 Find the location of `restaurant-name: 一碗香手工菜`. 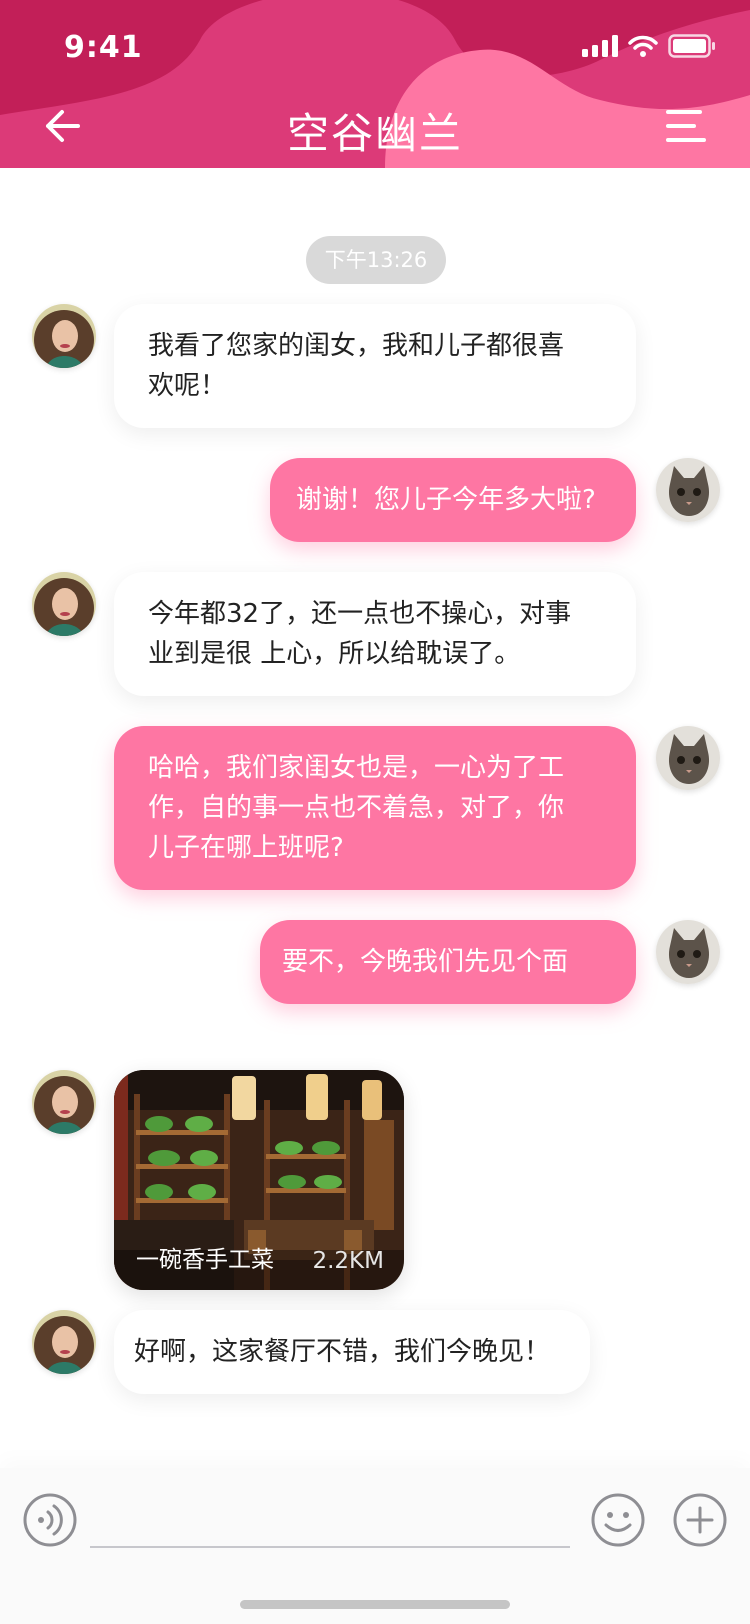

restaurant-name: 一碗香手工菜 is located at coordinates (205, 1260).